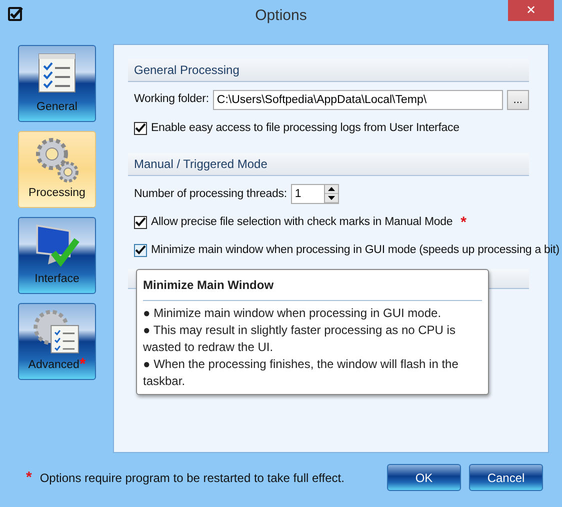 The height and width of the screenshot is (507, 562). I want to click on sidebar-item: Interface, so click(57, 255).